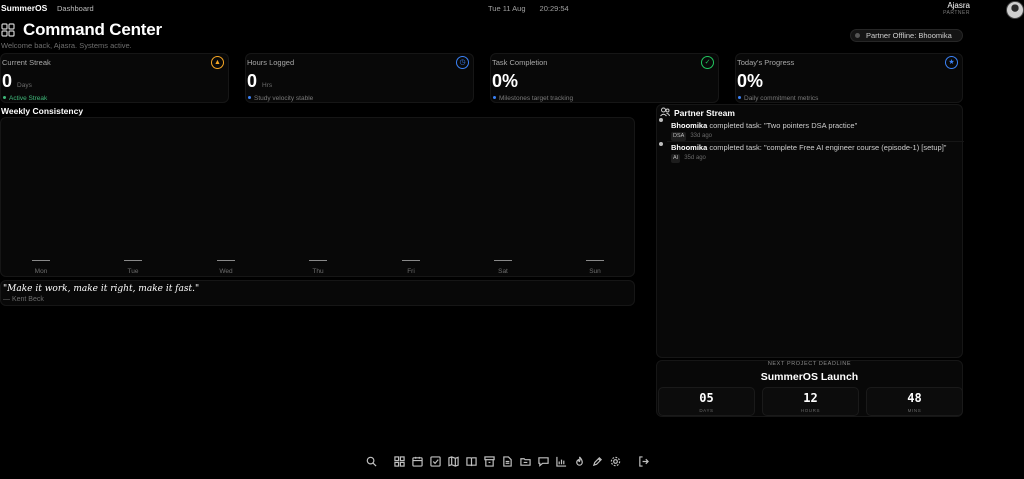 This screenshot has width=1024, height=479. What do you see at coordinates (260, 81) in the screenshot?
I see `stat-value: 0 Hrs` at bounding box center [260, 81].